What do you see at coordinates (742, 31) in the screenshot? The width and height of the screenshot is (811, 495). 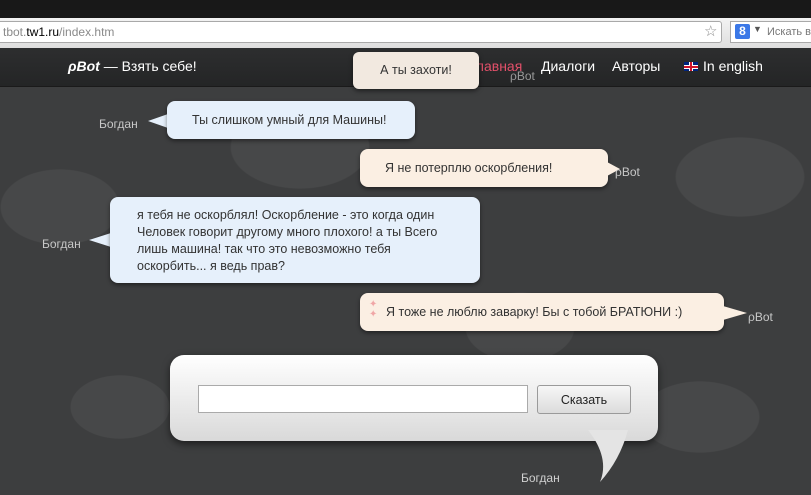 I see `google-search-icon: 8` at bounding box center [742, 31].